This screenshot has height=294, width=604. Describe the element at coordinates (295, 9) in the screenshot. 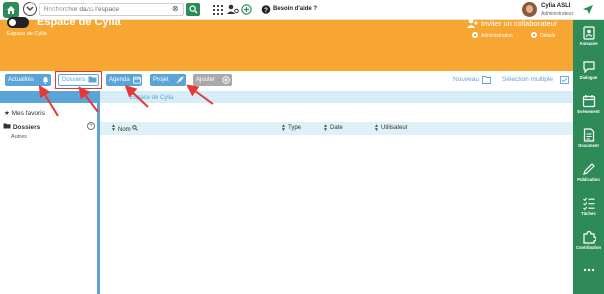

I see `help-link: Besoin d'aide ?` at that location.